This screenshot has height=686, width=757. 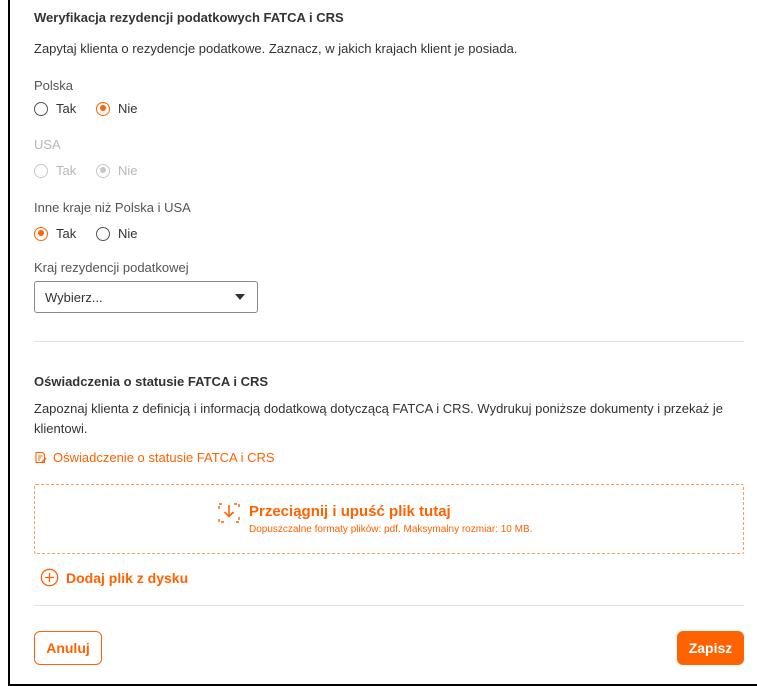 What do you see at coordinates (117, 170) in the screenshot?
I see `usa-no-option: Nie` at bounding box center [117, 170].